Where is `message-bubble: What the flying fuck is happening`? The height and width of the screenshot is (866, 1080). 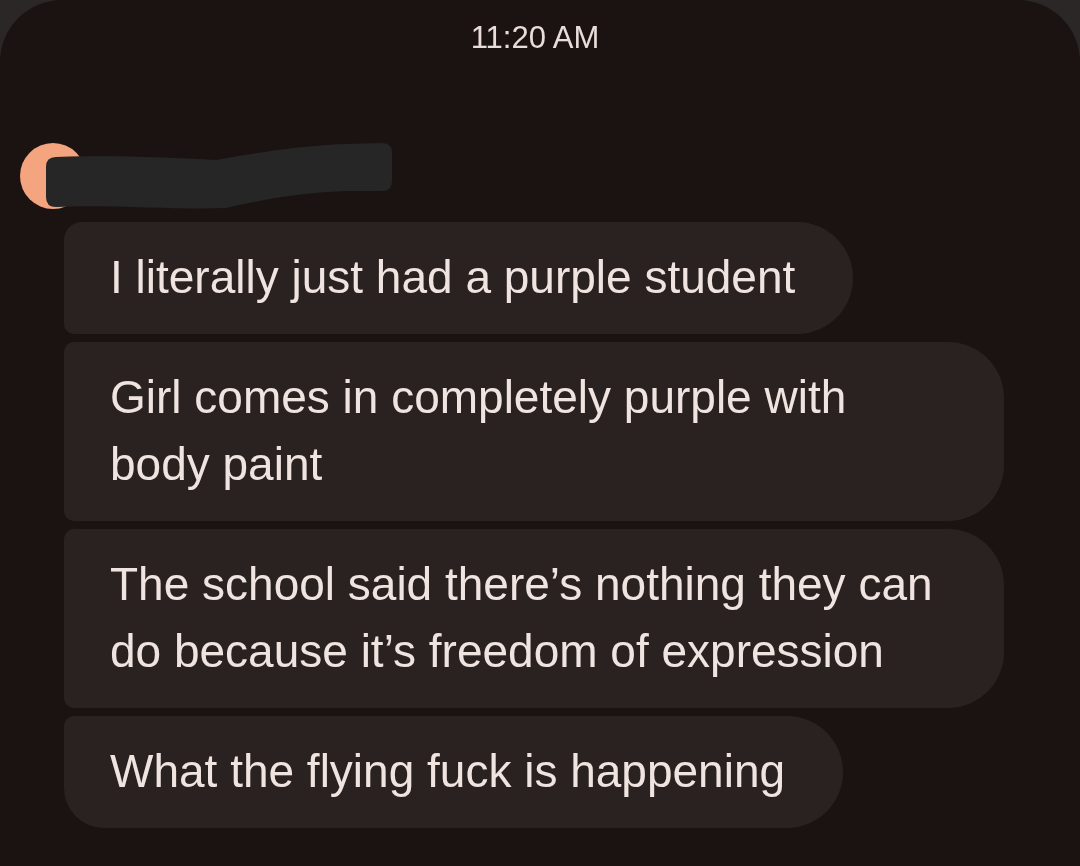
message-bubble: What the flying fuck is happening is located at coordinates (454, 772).